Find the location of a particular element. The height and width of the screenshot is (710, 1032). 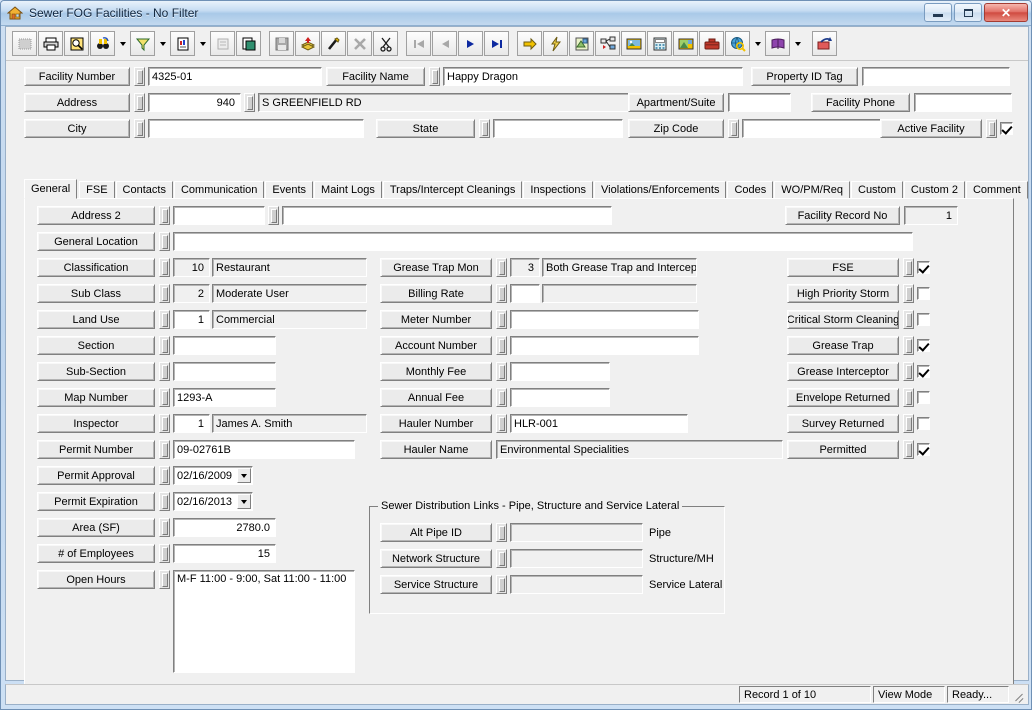

critical-storm-cleaning-spinner is located at coordinates (908, 319).